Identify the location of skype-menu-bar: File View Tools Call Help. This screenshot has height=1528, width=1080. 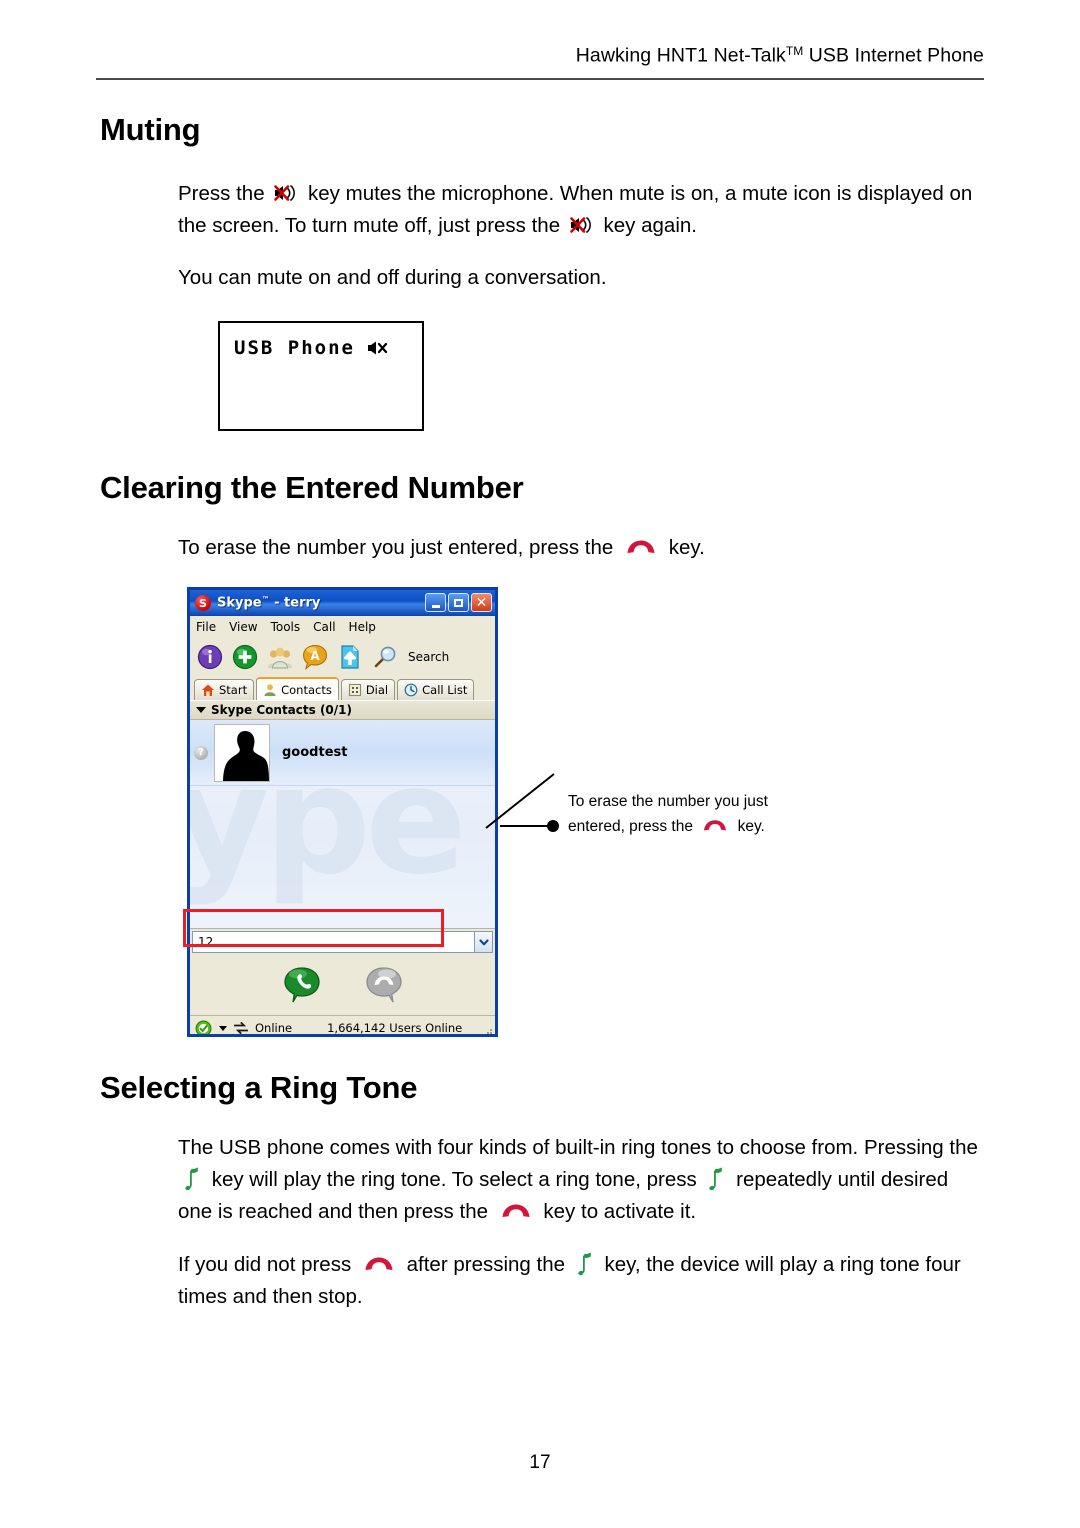
(342, 627).